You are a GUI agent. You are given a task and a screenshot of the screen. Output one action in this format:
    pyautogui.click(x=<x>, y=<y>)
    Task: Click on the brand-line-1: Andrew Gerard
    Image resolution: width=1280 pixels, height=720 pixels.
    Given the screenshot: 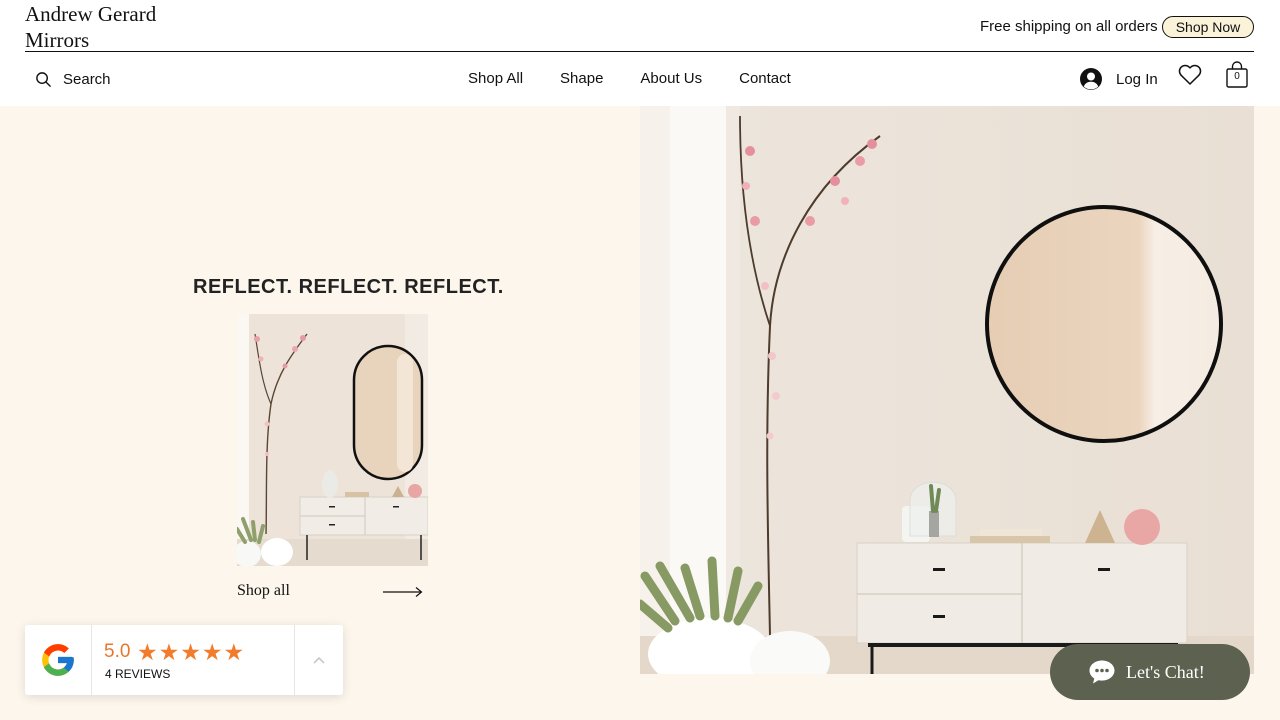 What is the action you would take?
    pyautogui.click(x=91, y=14)
    